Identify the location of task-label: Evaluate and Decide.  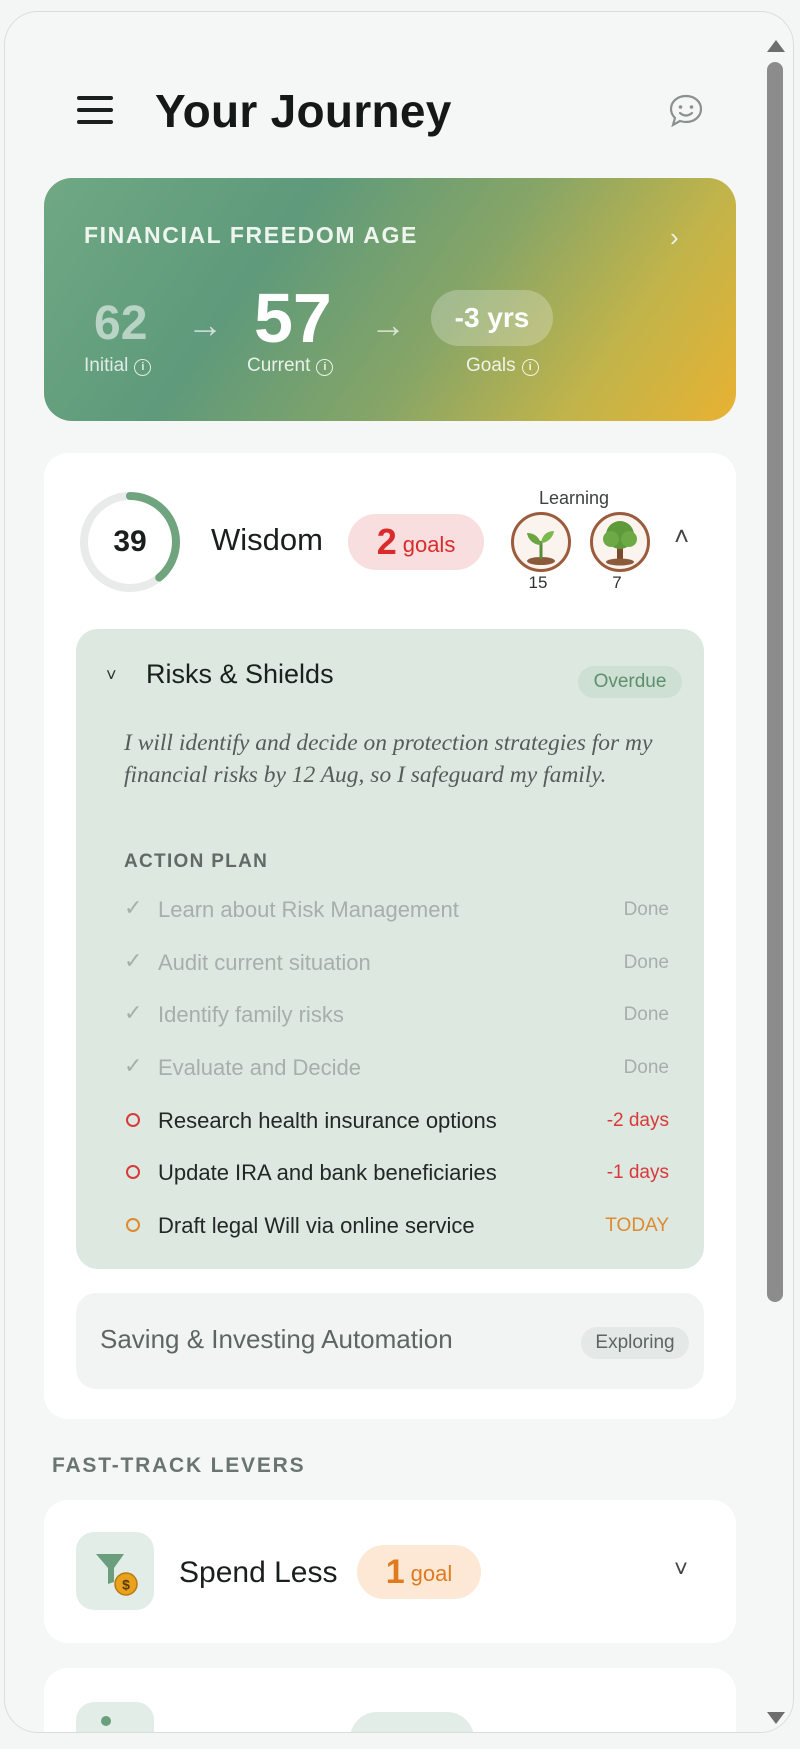
(260, 1067).